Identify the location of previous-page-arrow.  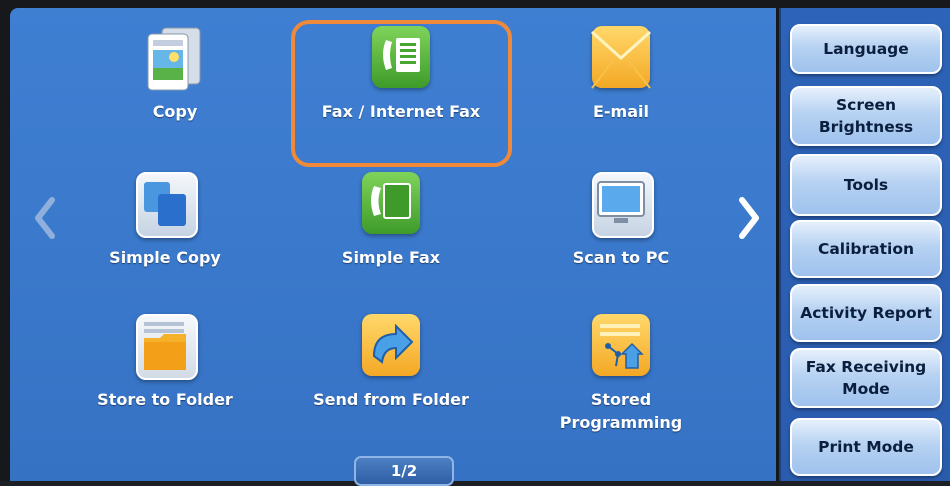
(44, 218).